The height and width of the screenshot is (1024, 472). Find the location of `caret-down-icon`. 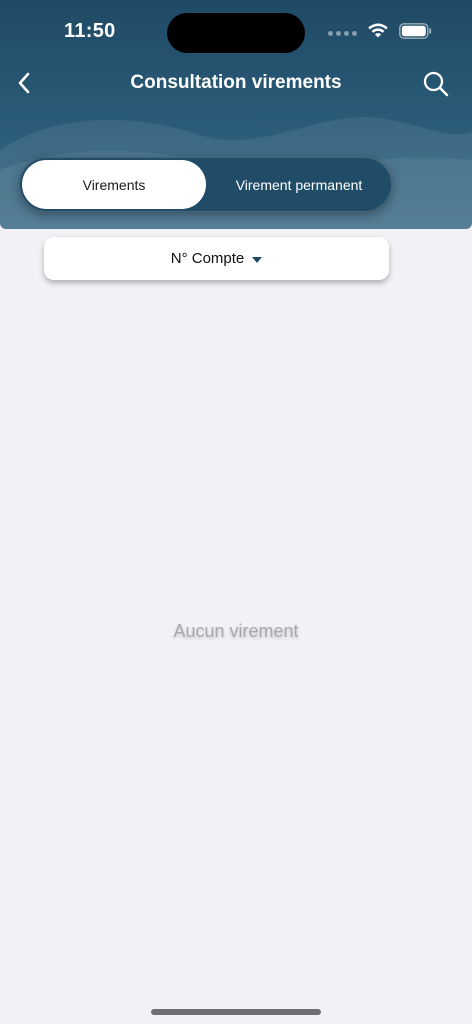

caret-down-icon is located at coordinates (257, 259).